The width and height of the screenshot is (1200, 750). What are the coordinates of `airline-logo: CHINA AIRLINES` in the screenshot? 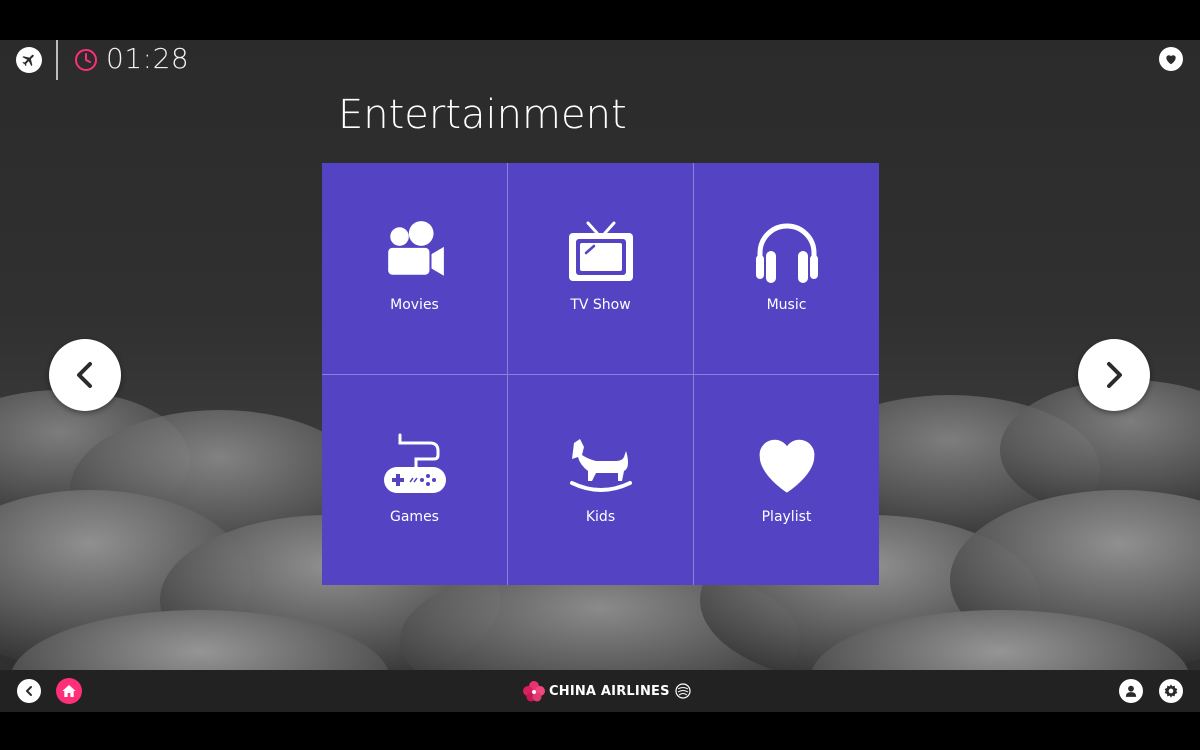 It's located at (607, 691).